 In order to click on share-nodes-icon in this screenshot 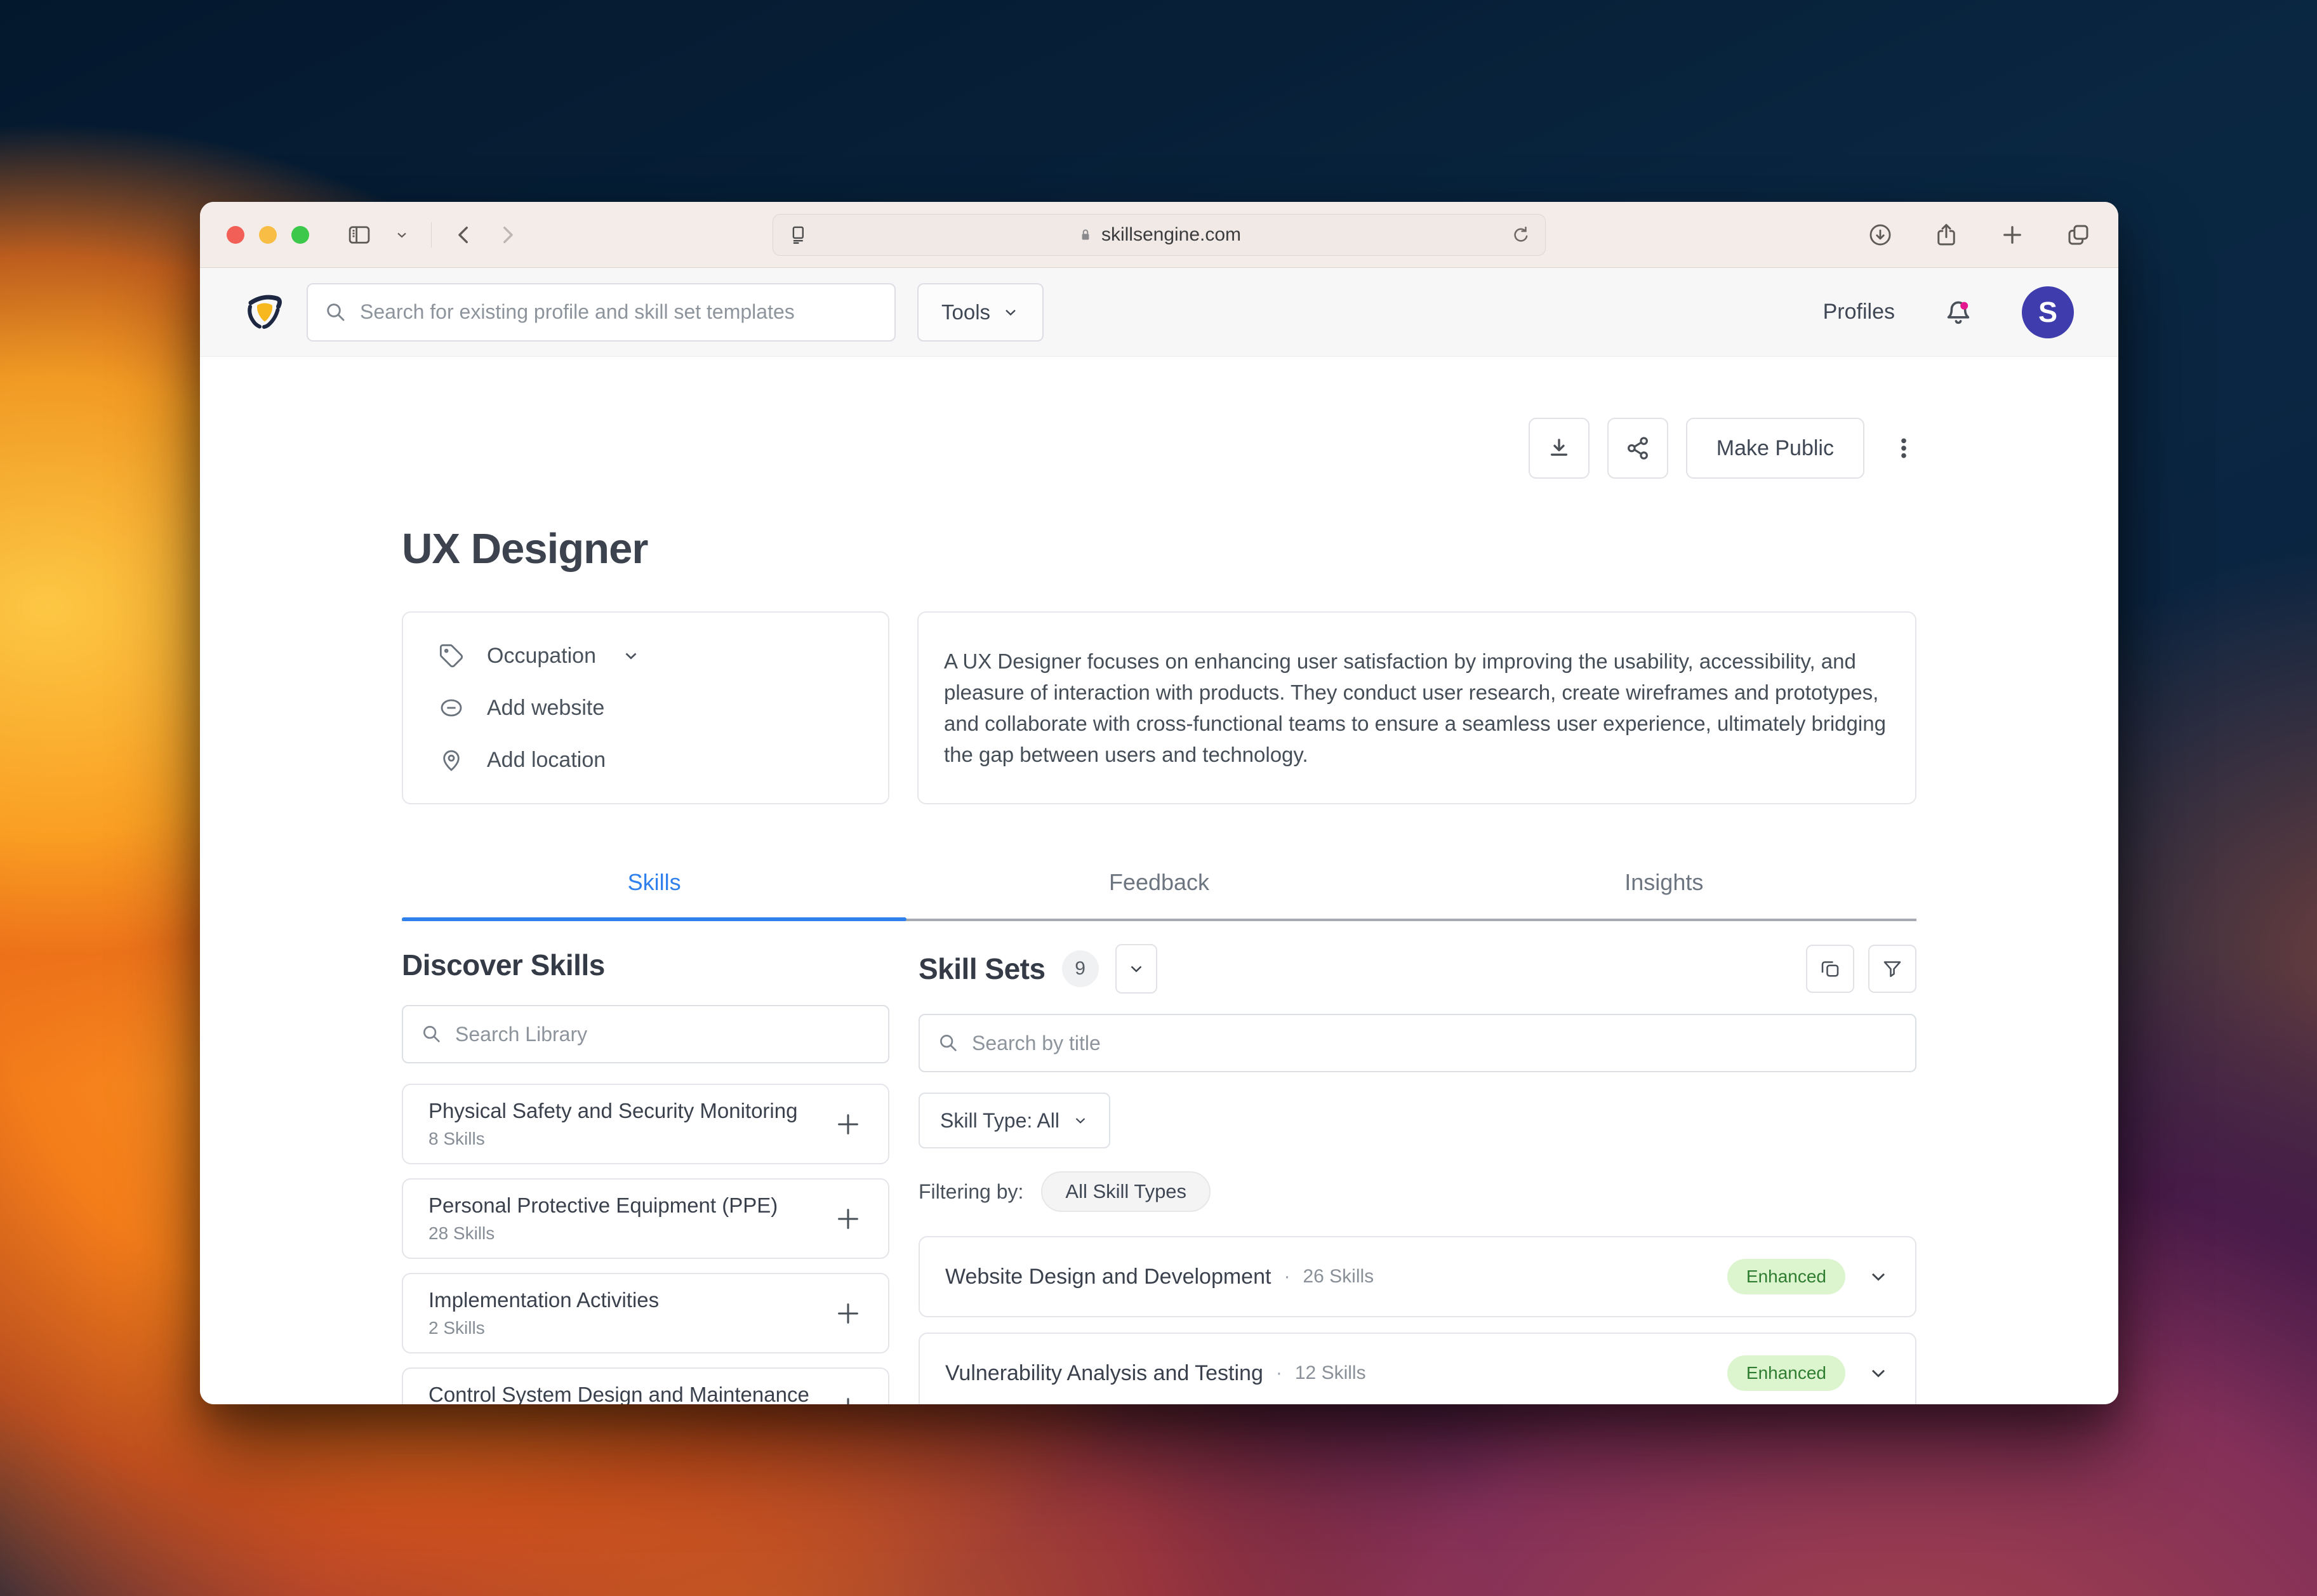, I will do `click(1637, 448)`.